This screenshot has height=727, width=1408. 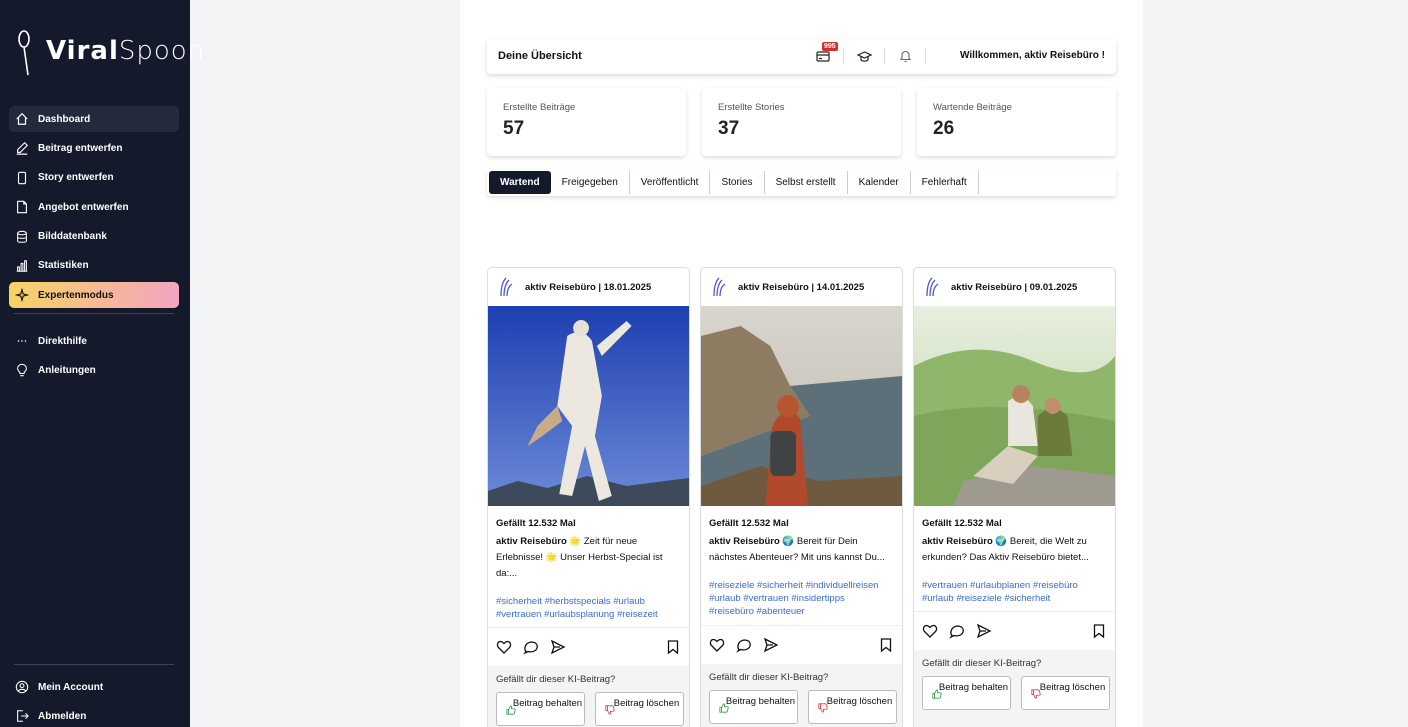 I want to click on hashtag-line: #vertrauen #urlaubsplanung #reisezeit, so click(x=590, y=614).